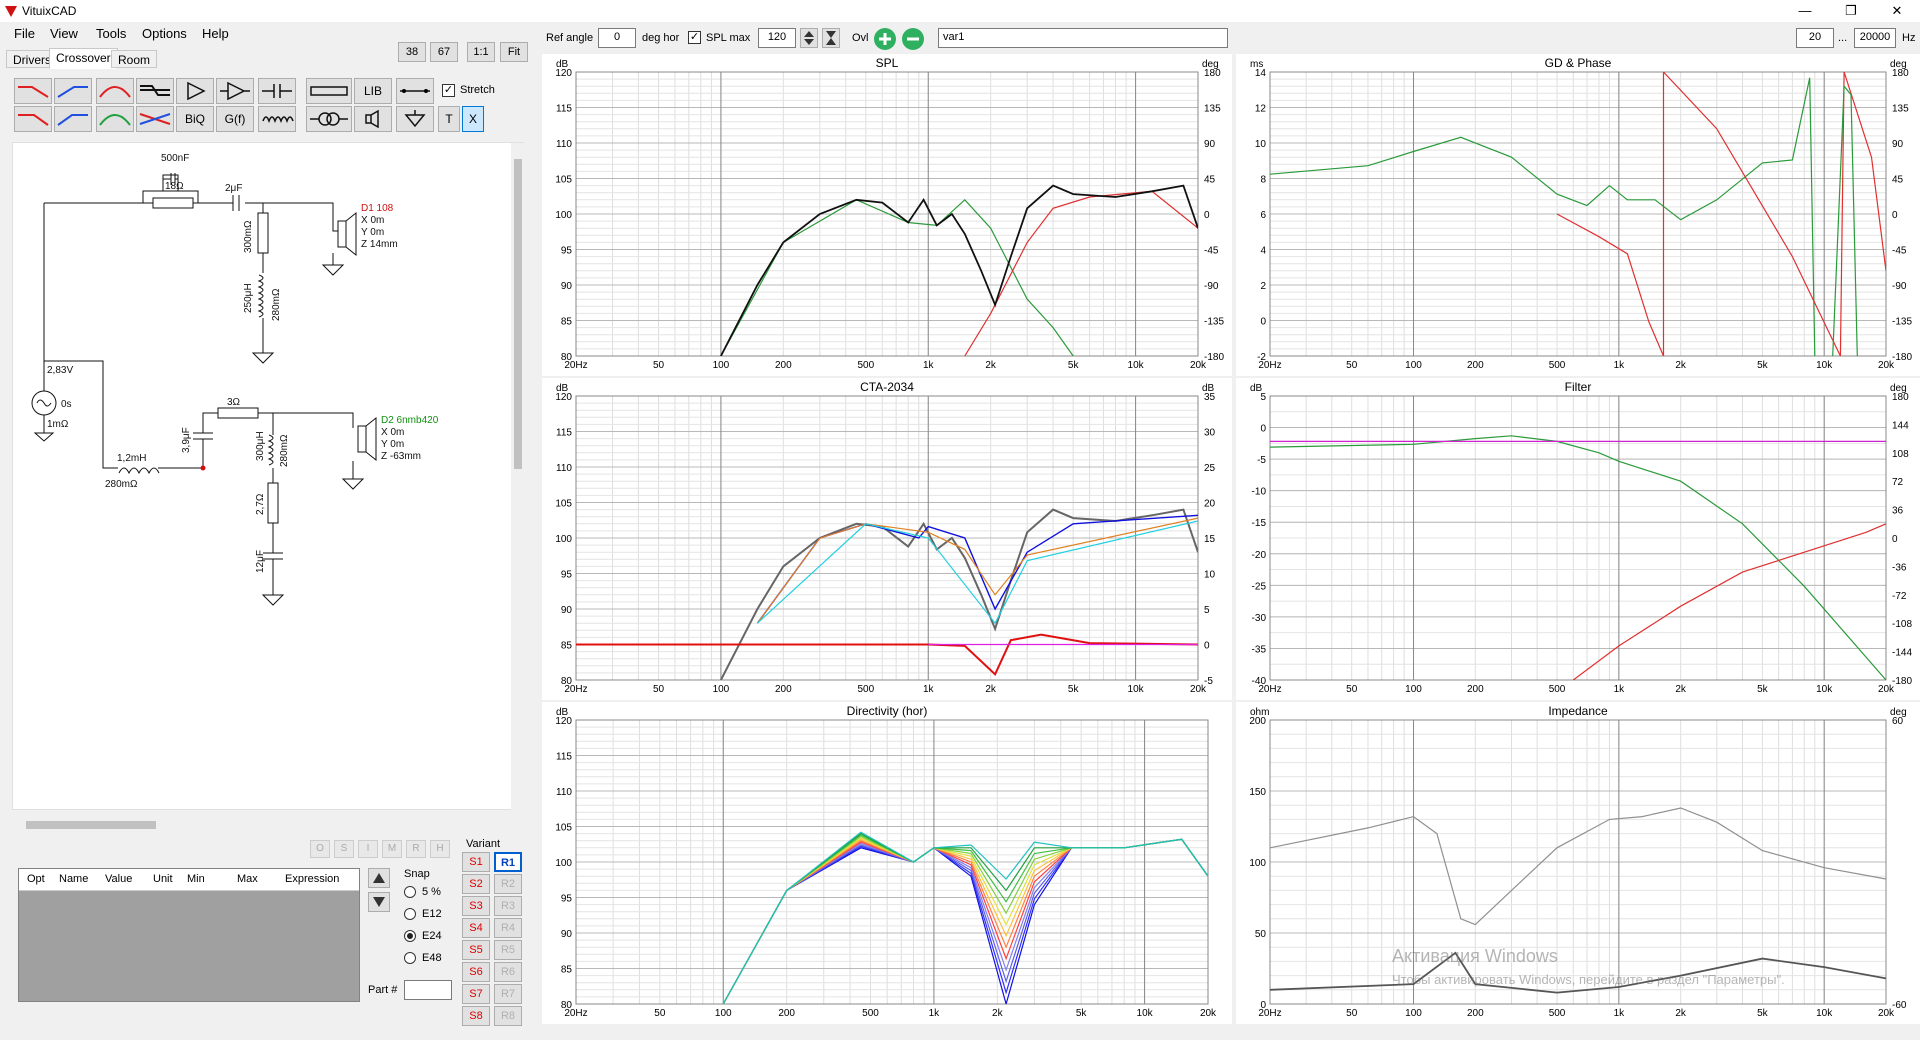 The image size is (1920, 1040). What do you see at coordinates (392, 849) in the screenshot?
I see `opt-m-button: M` at bounding box center [392, 849].